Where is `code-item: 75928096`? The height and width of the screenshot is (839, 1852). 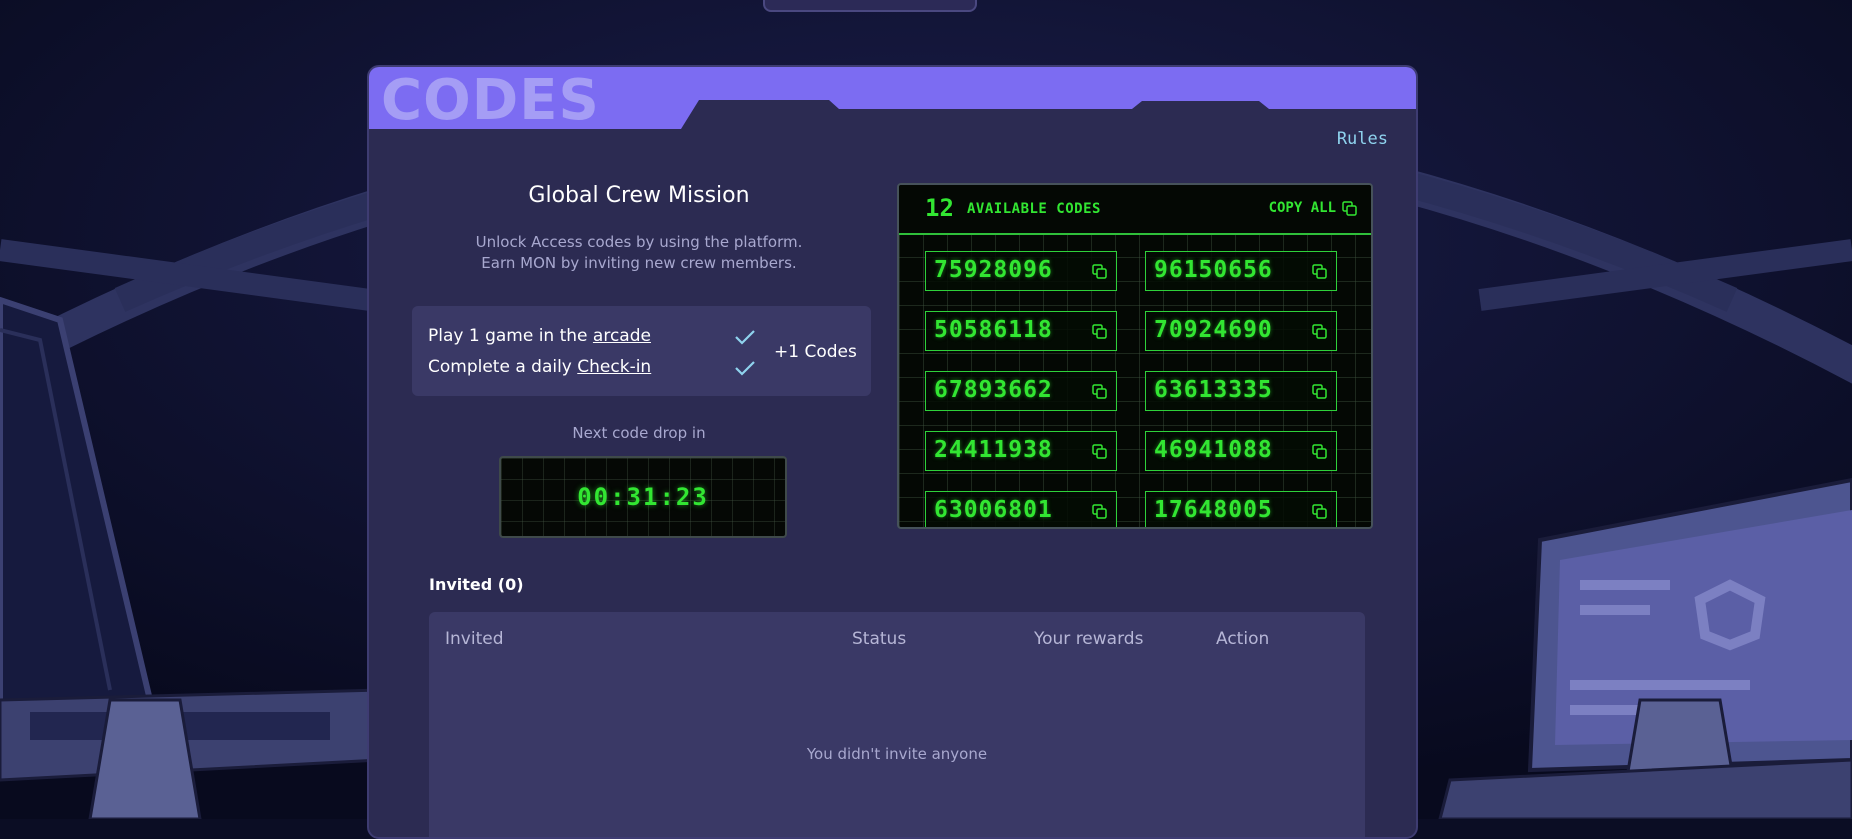 code-item: 75928096 is located at coordinates (1021, 271).